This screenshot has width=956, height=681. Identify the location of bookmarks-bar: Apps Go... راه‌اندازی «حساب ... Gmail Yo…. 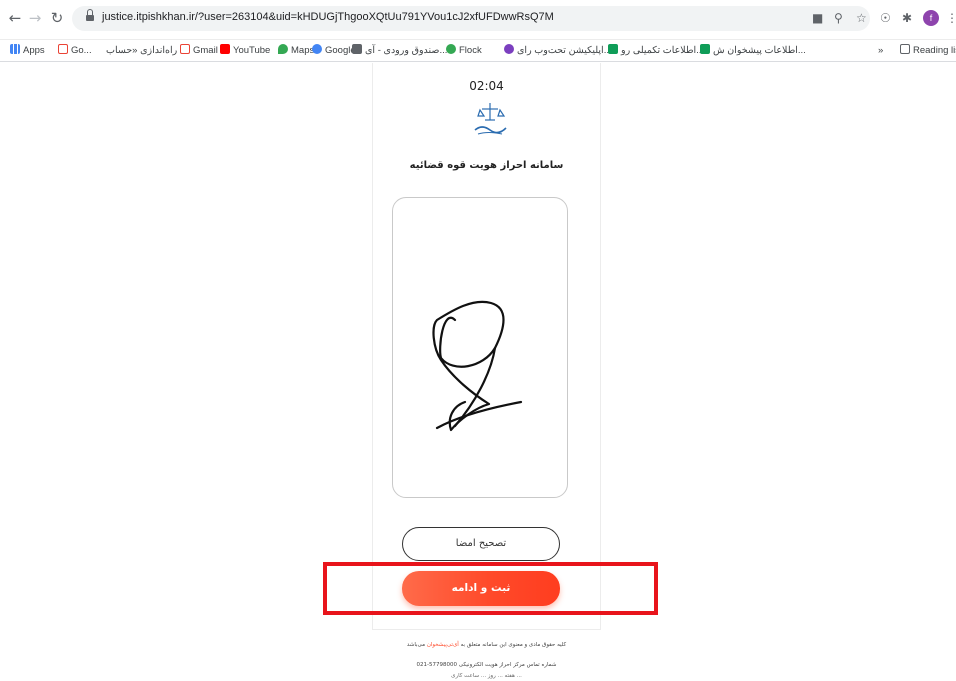
(478, 51).